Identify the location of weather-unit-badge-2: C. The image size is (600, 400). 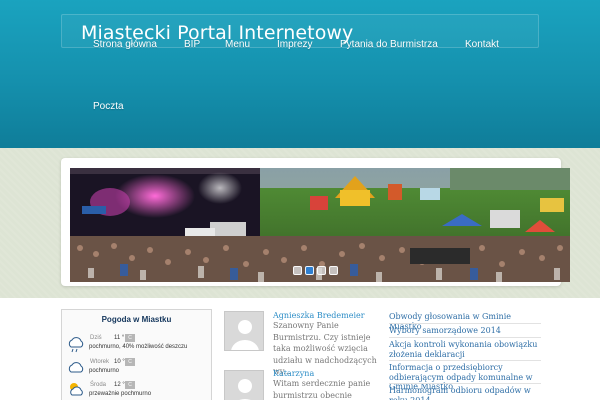
(130, 362).